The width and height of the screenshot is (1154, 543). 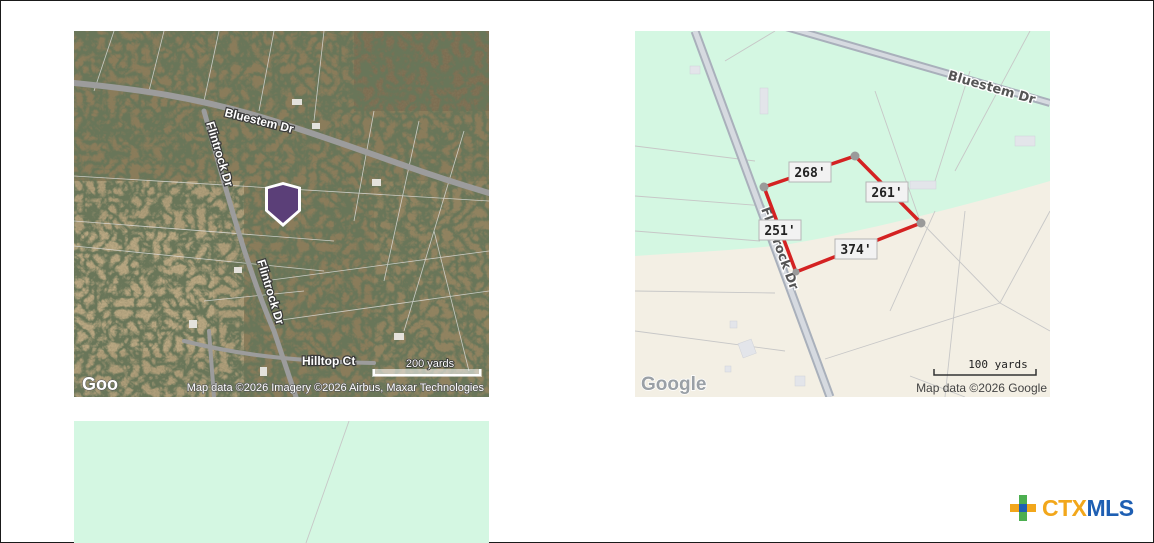 What do you see at coordinates (998, 364) in the screenshot?
I see `scale-label: 100 yards` at bounding box center [998, 364].